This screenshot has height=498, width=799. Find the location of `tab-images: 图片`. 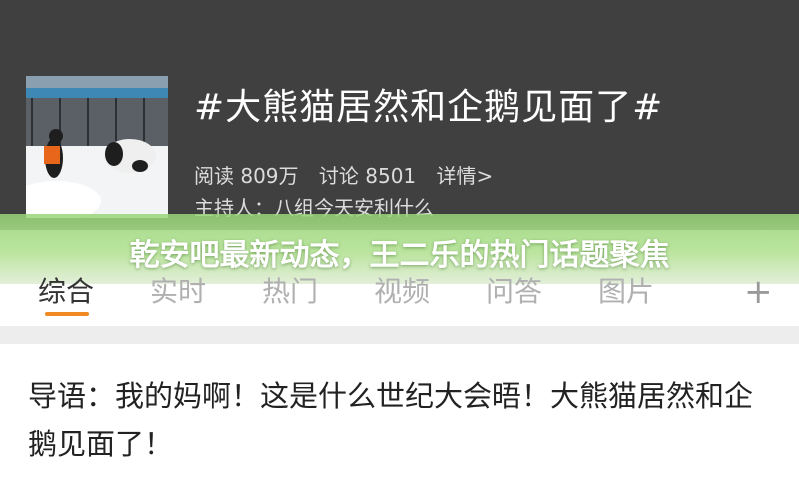

tab-images: 图片 is located at coordinates (626, 290).